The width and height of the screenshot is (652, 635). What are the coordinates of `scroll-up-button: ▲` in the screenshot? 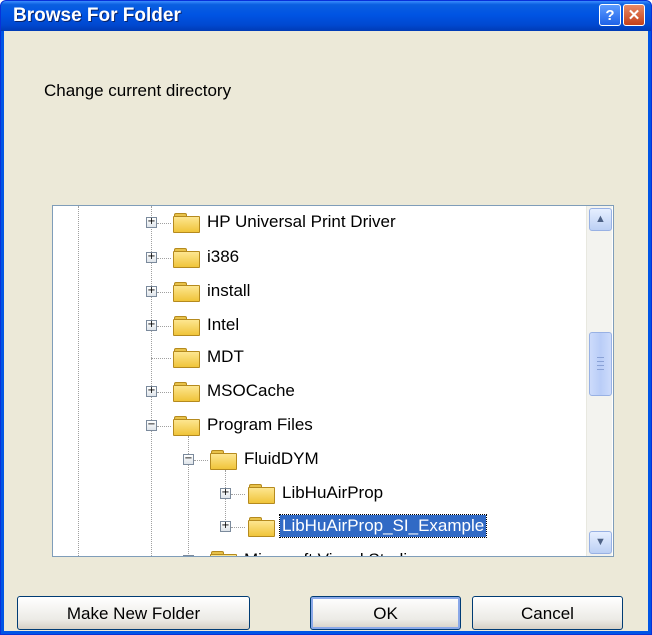 It's located at (600, 219).